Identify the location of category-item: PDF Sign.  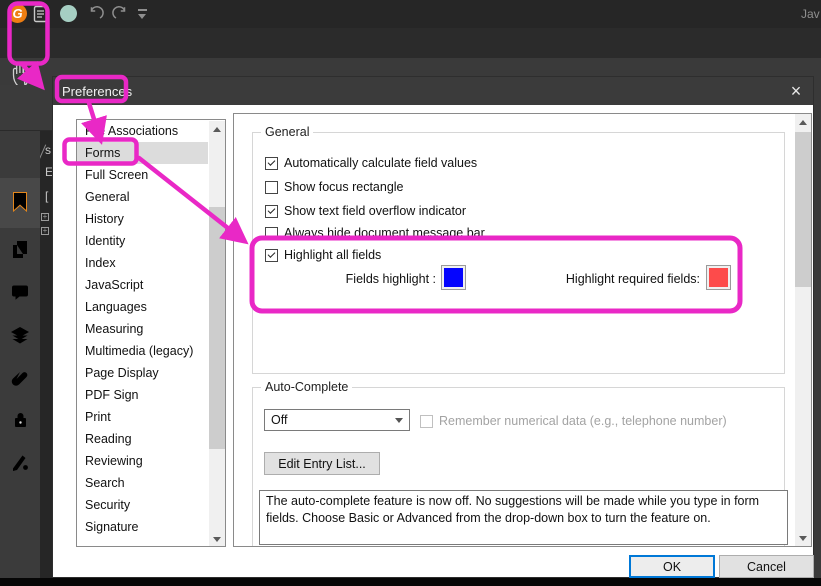
(142, 395).